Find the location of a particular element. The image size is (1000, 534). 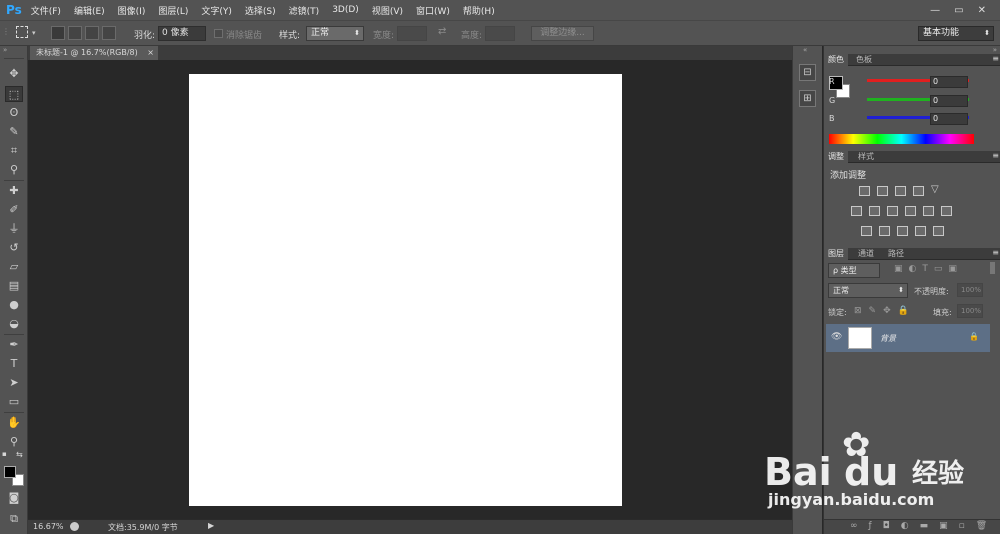

style-select: 正常 ⬍ is located at coordinates (335, 33).